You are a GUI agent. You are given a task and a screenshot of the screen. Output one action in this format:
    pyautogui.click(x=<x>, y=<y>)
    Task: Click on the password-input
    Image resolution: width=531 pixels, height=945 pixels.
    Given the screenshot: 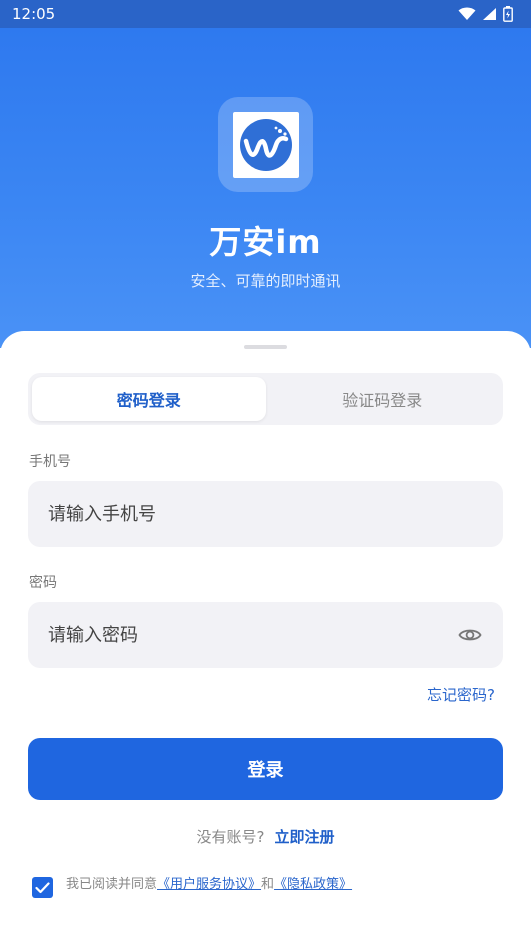 What is the action you would take?
    pyautogui.click(x=252, y=635)
    